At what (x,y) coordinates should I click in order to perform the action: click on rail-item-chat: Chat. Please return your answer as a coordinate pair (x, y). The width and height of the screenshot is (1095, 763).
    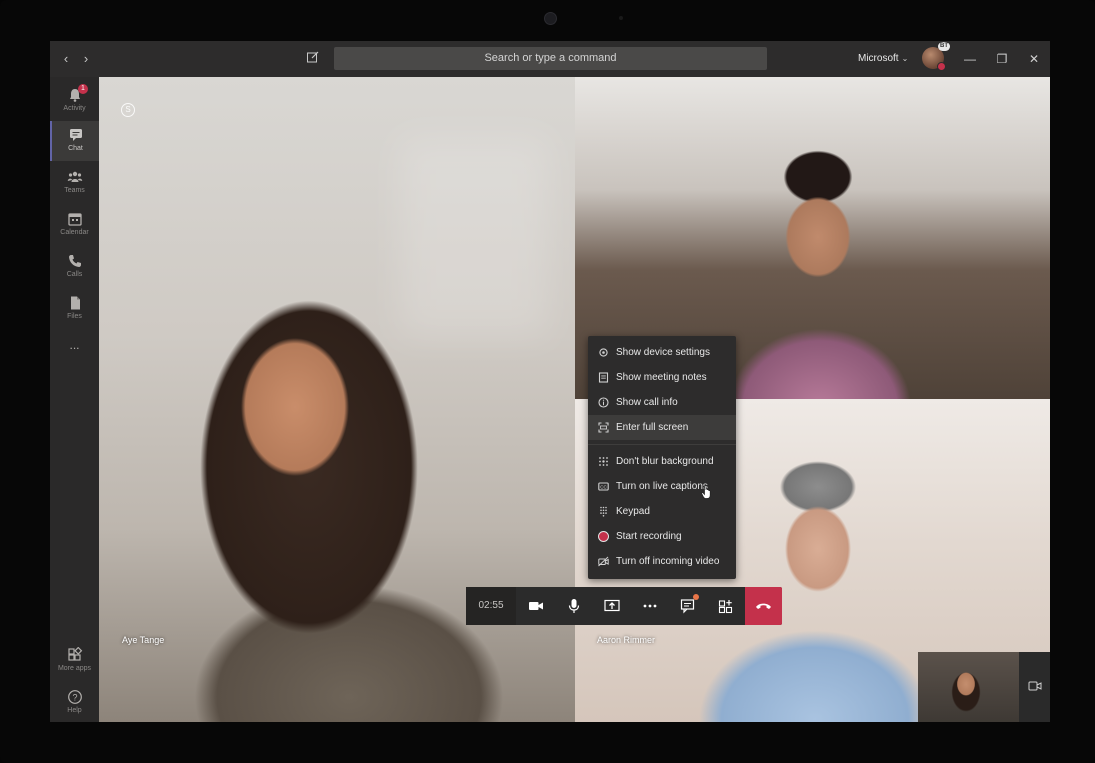
    Looking at the image, I should click on (74, 141).